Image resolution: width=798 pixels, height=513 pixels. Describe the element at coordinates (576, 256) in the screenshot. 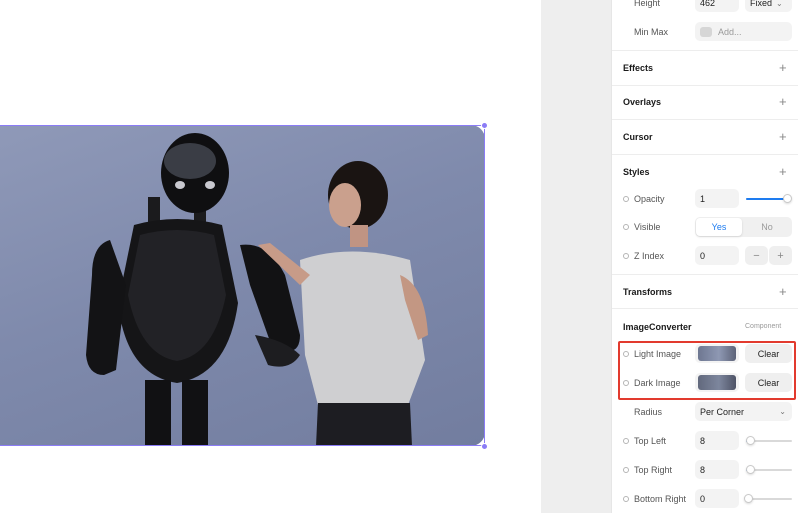

I see `canvas-gutter` at that location.